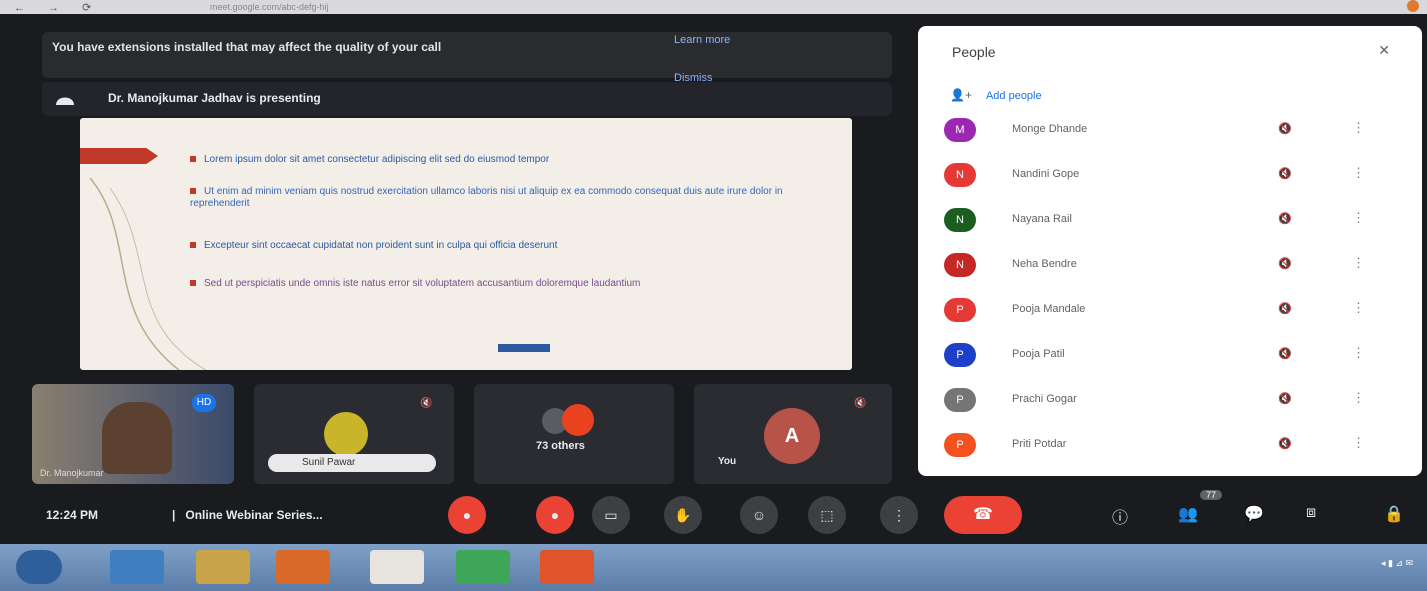 Image resolution: width=1427 pixels, height=591 pixels. Describe the element at coordinates (827, 515) in the screenshot. I see `present-screen-icon: ⬚` at that location.